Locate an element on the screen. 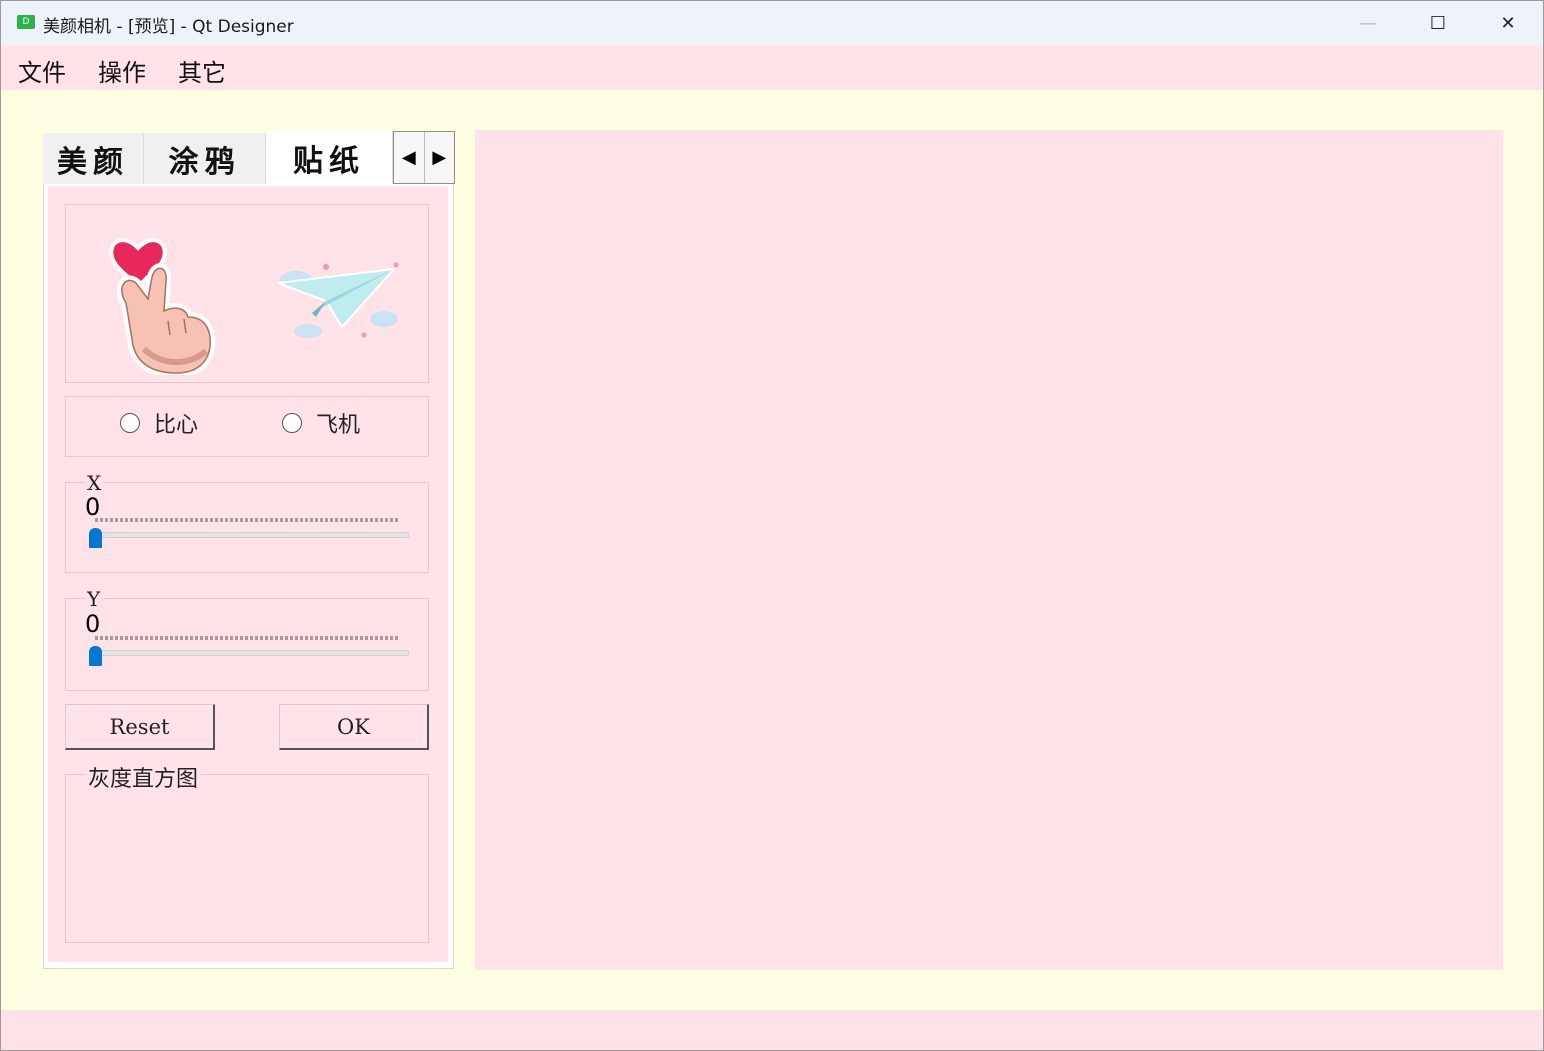  radio-heart: 比心 is located at coordinates (159, 423).